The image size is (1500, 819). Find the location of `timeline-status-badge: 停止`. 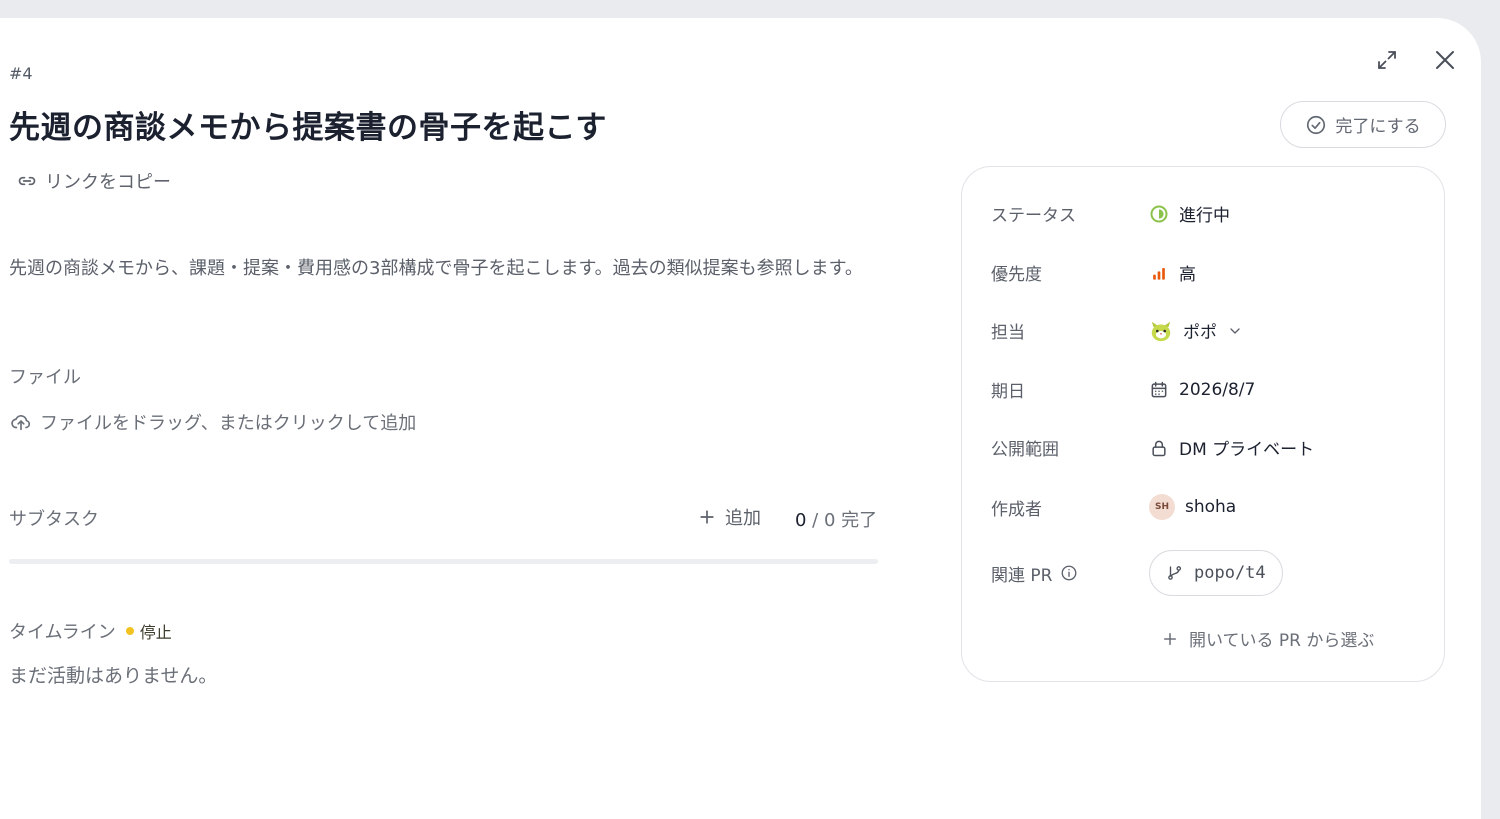

timeline-status-badge: 停止 is located at coordinates (148, 631).